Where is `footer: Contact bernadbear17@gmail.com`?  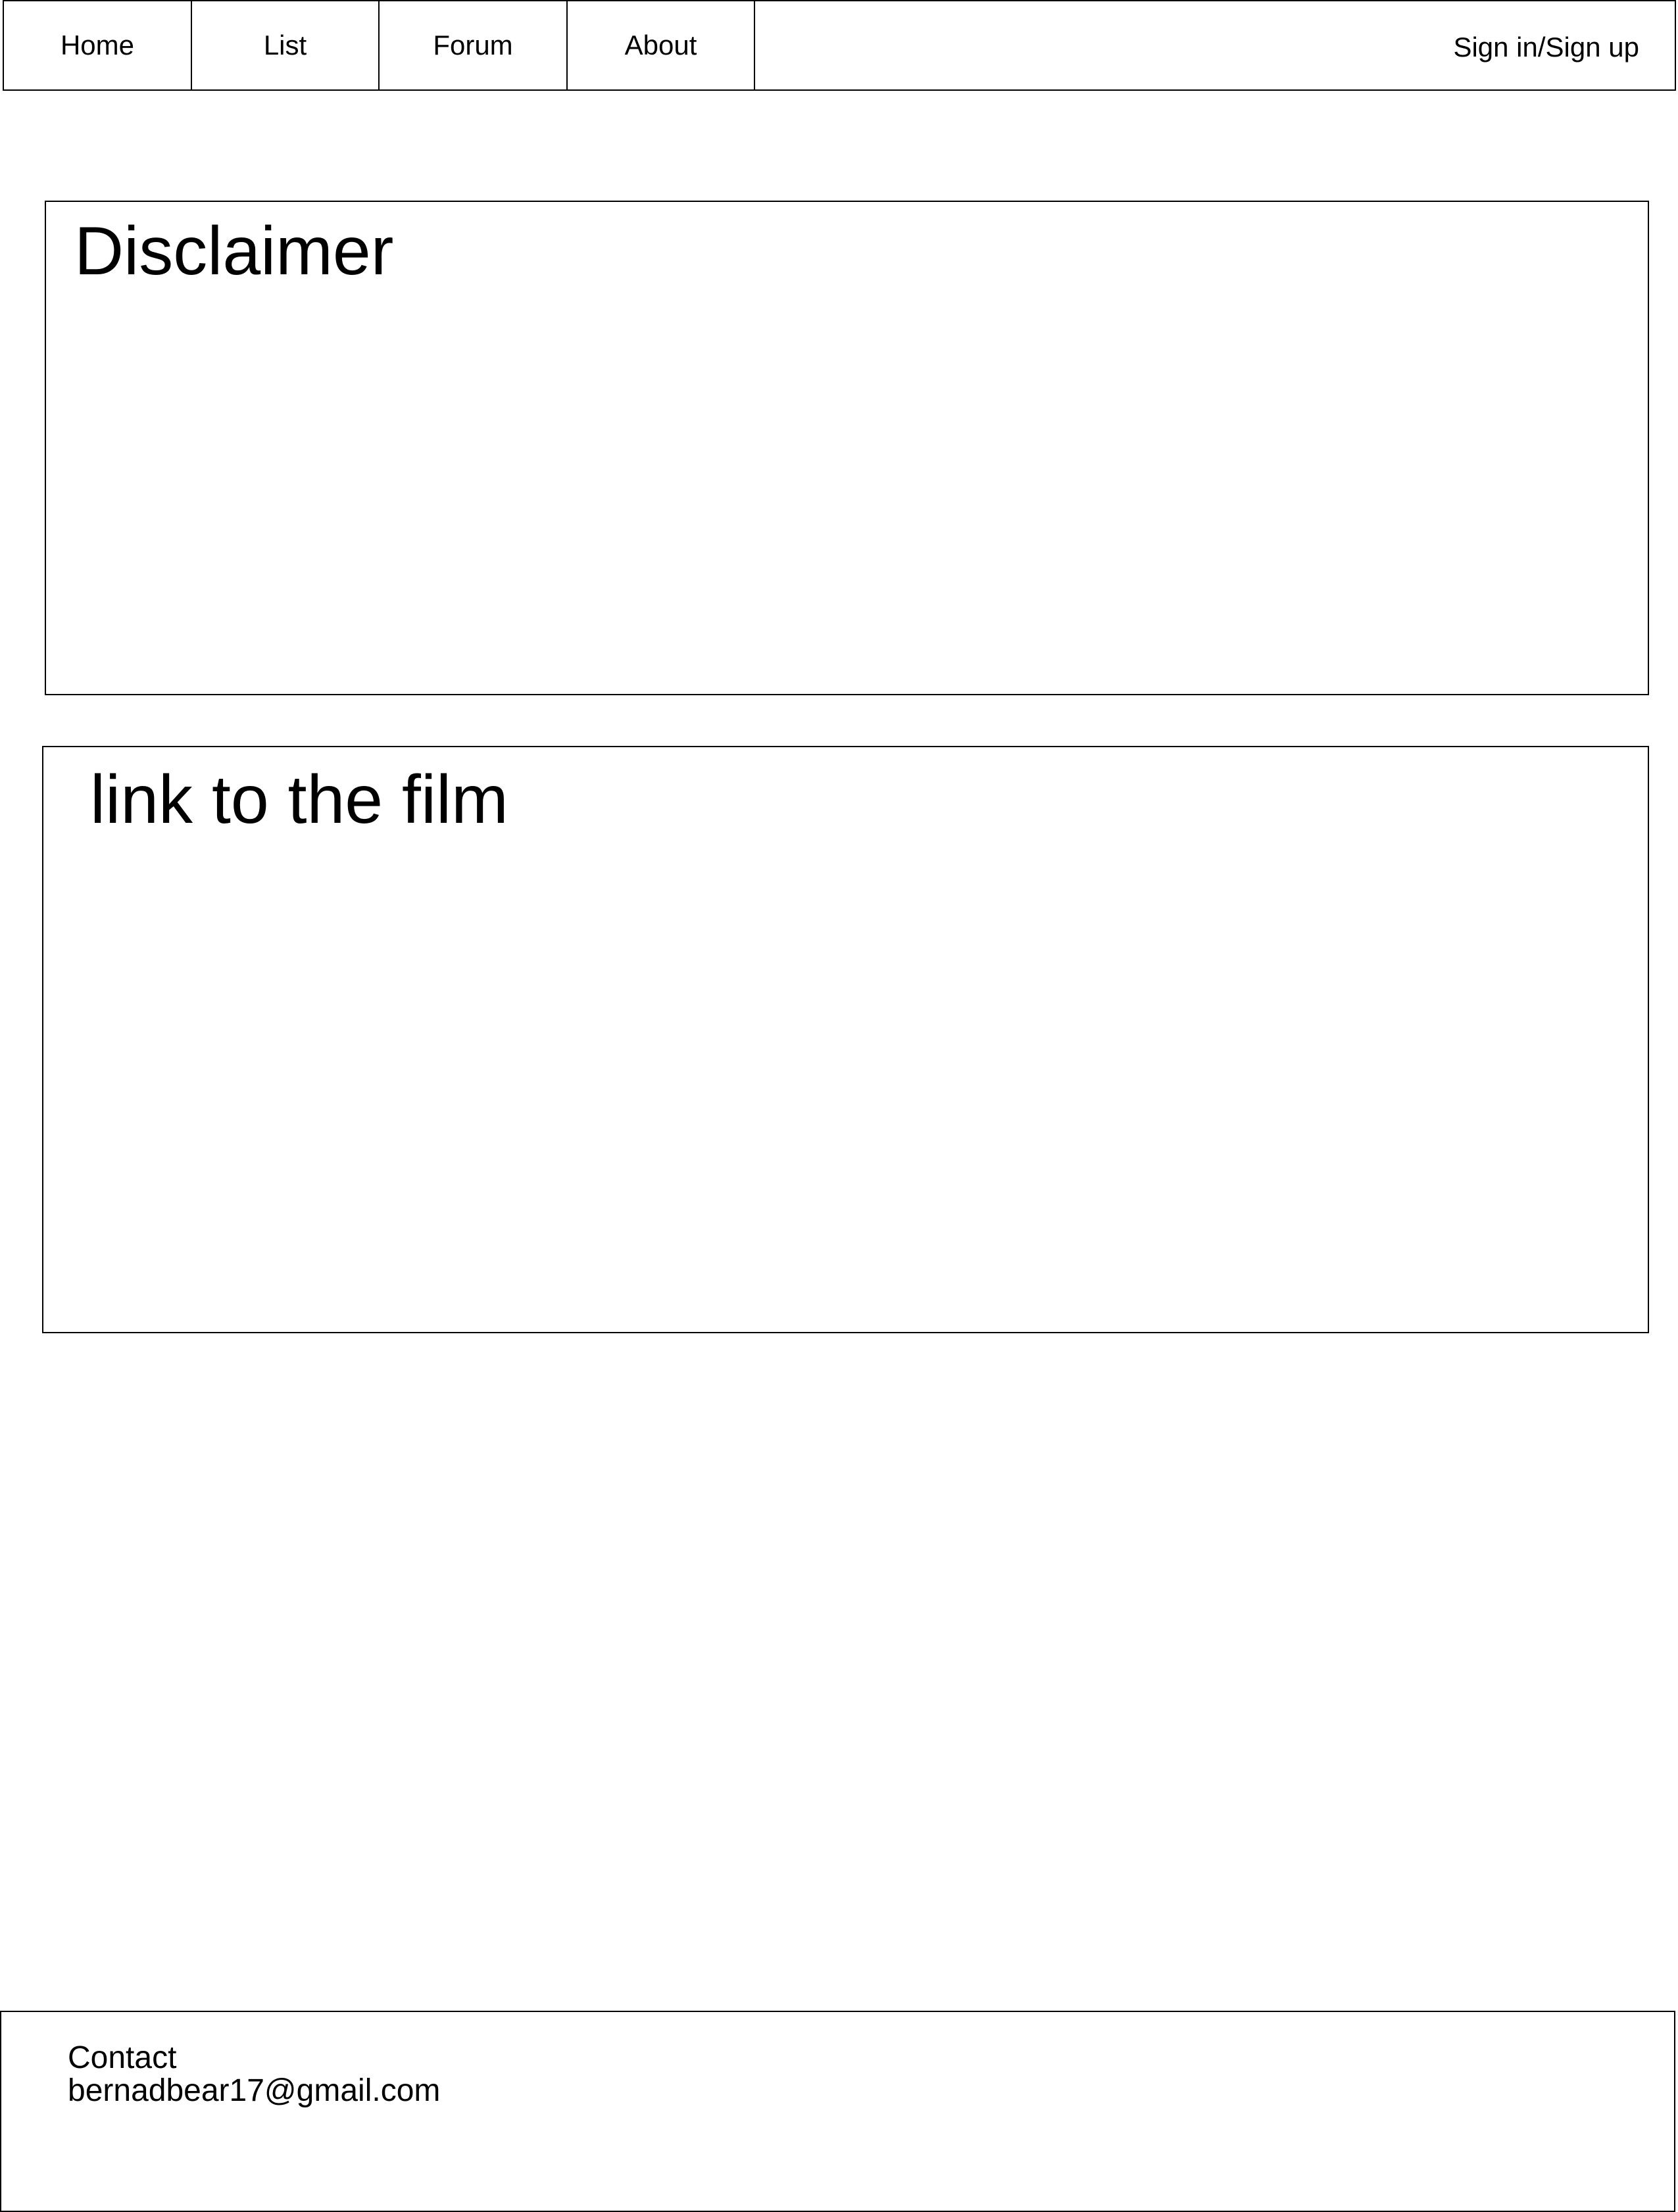
footer: Contact bernadbear17@gmail.com is located at coordinates (838, 2112).